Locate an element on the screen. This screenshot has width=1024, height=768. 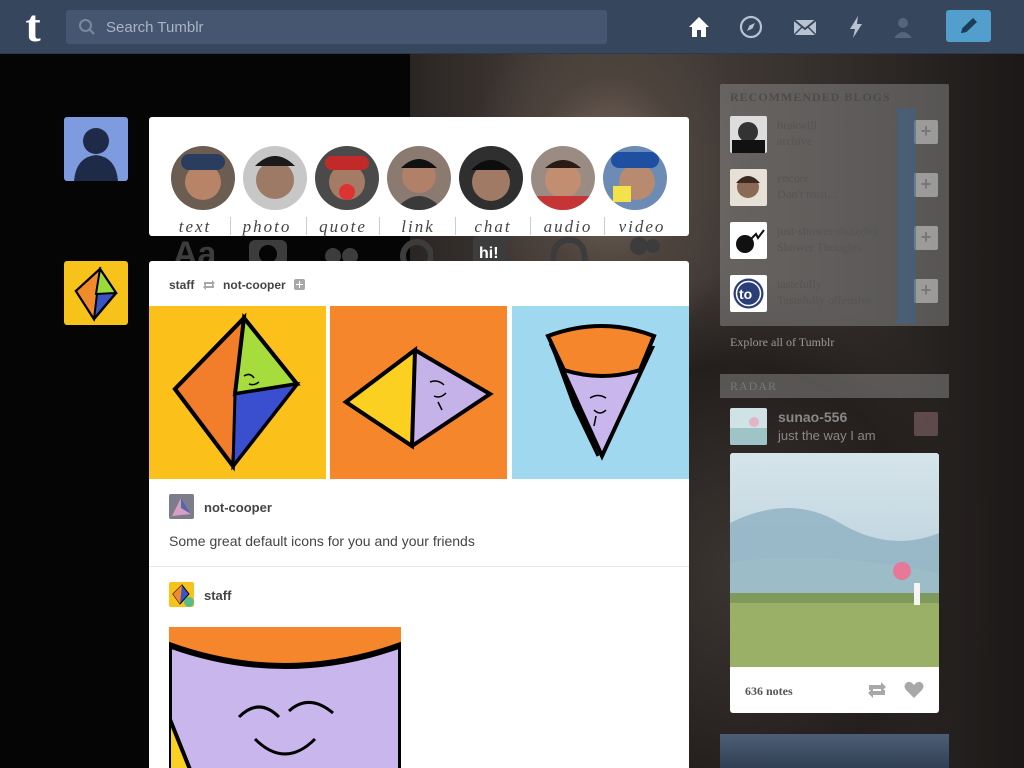
blog-name: brakwill is located at coordinates (797, 125).